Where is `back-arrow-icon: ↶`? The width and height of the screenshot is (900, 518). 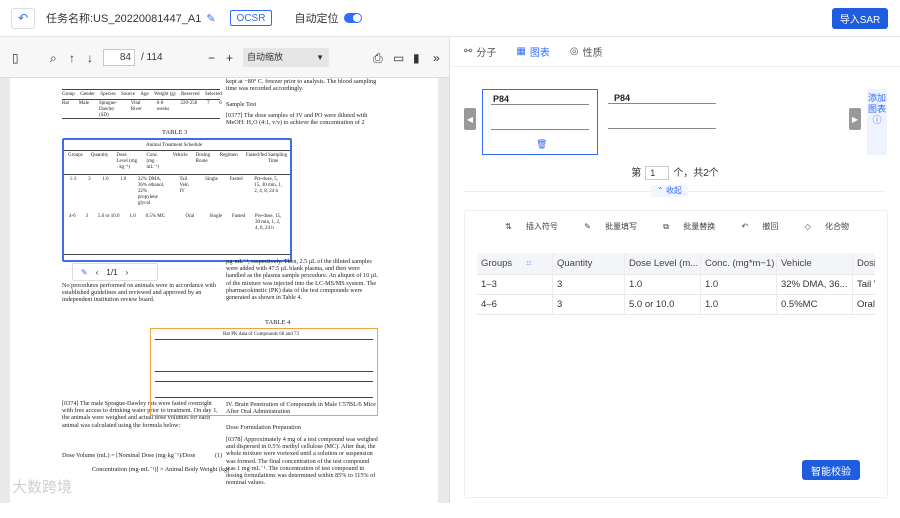 back-arrow-icon: ↶ is located at coordinates (23, 18).